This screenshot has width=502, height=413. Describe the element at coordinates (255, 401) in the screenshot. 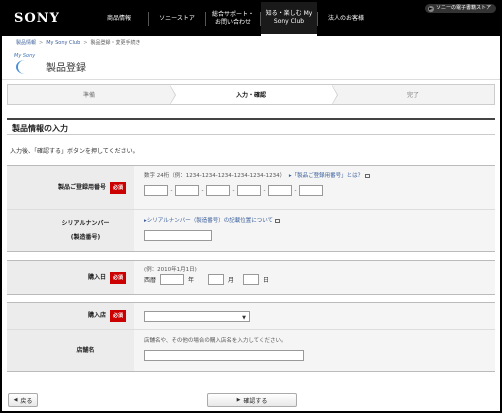

I see `confirm-button-label: 確認する` at that location.